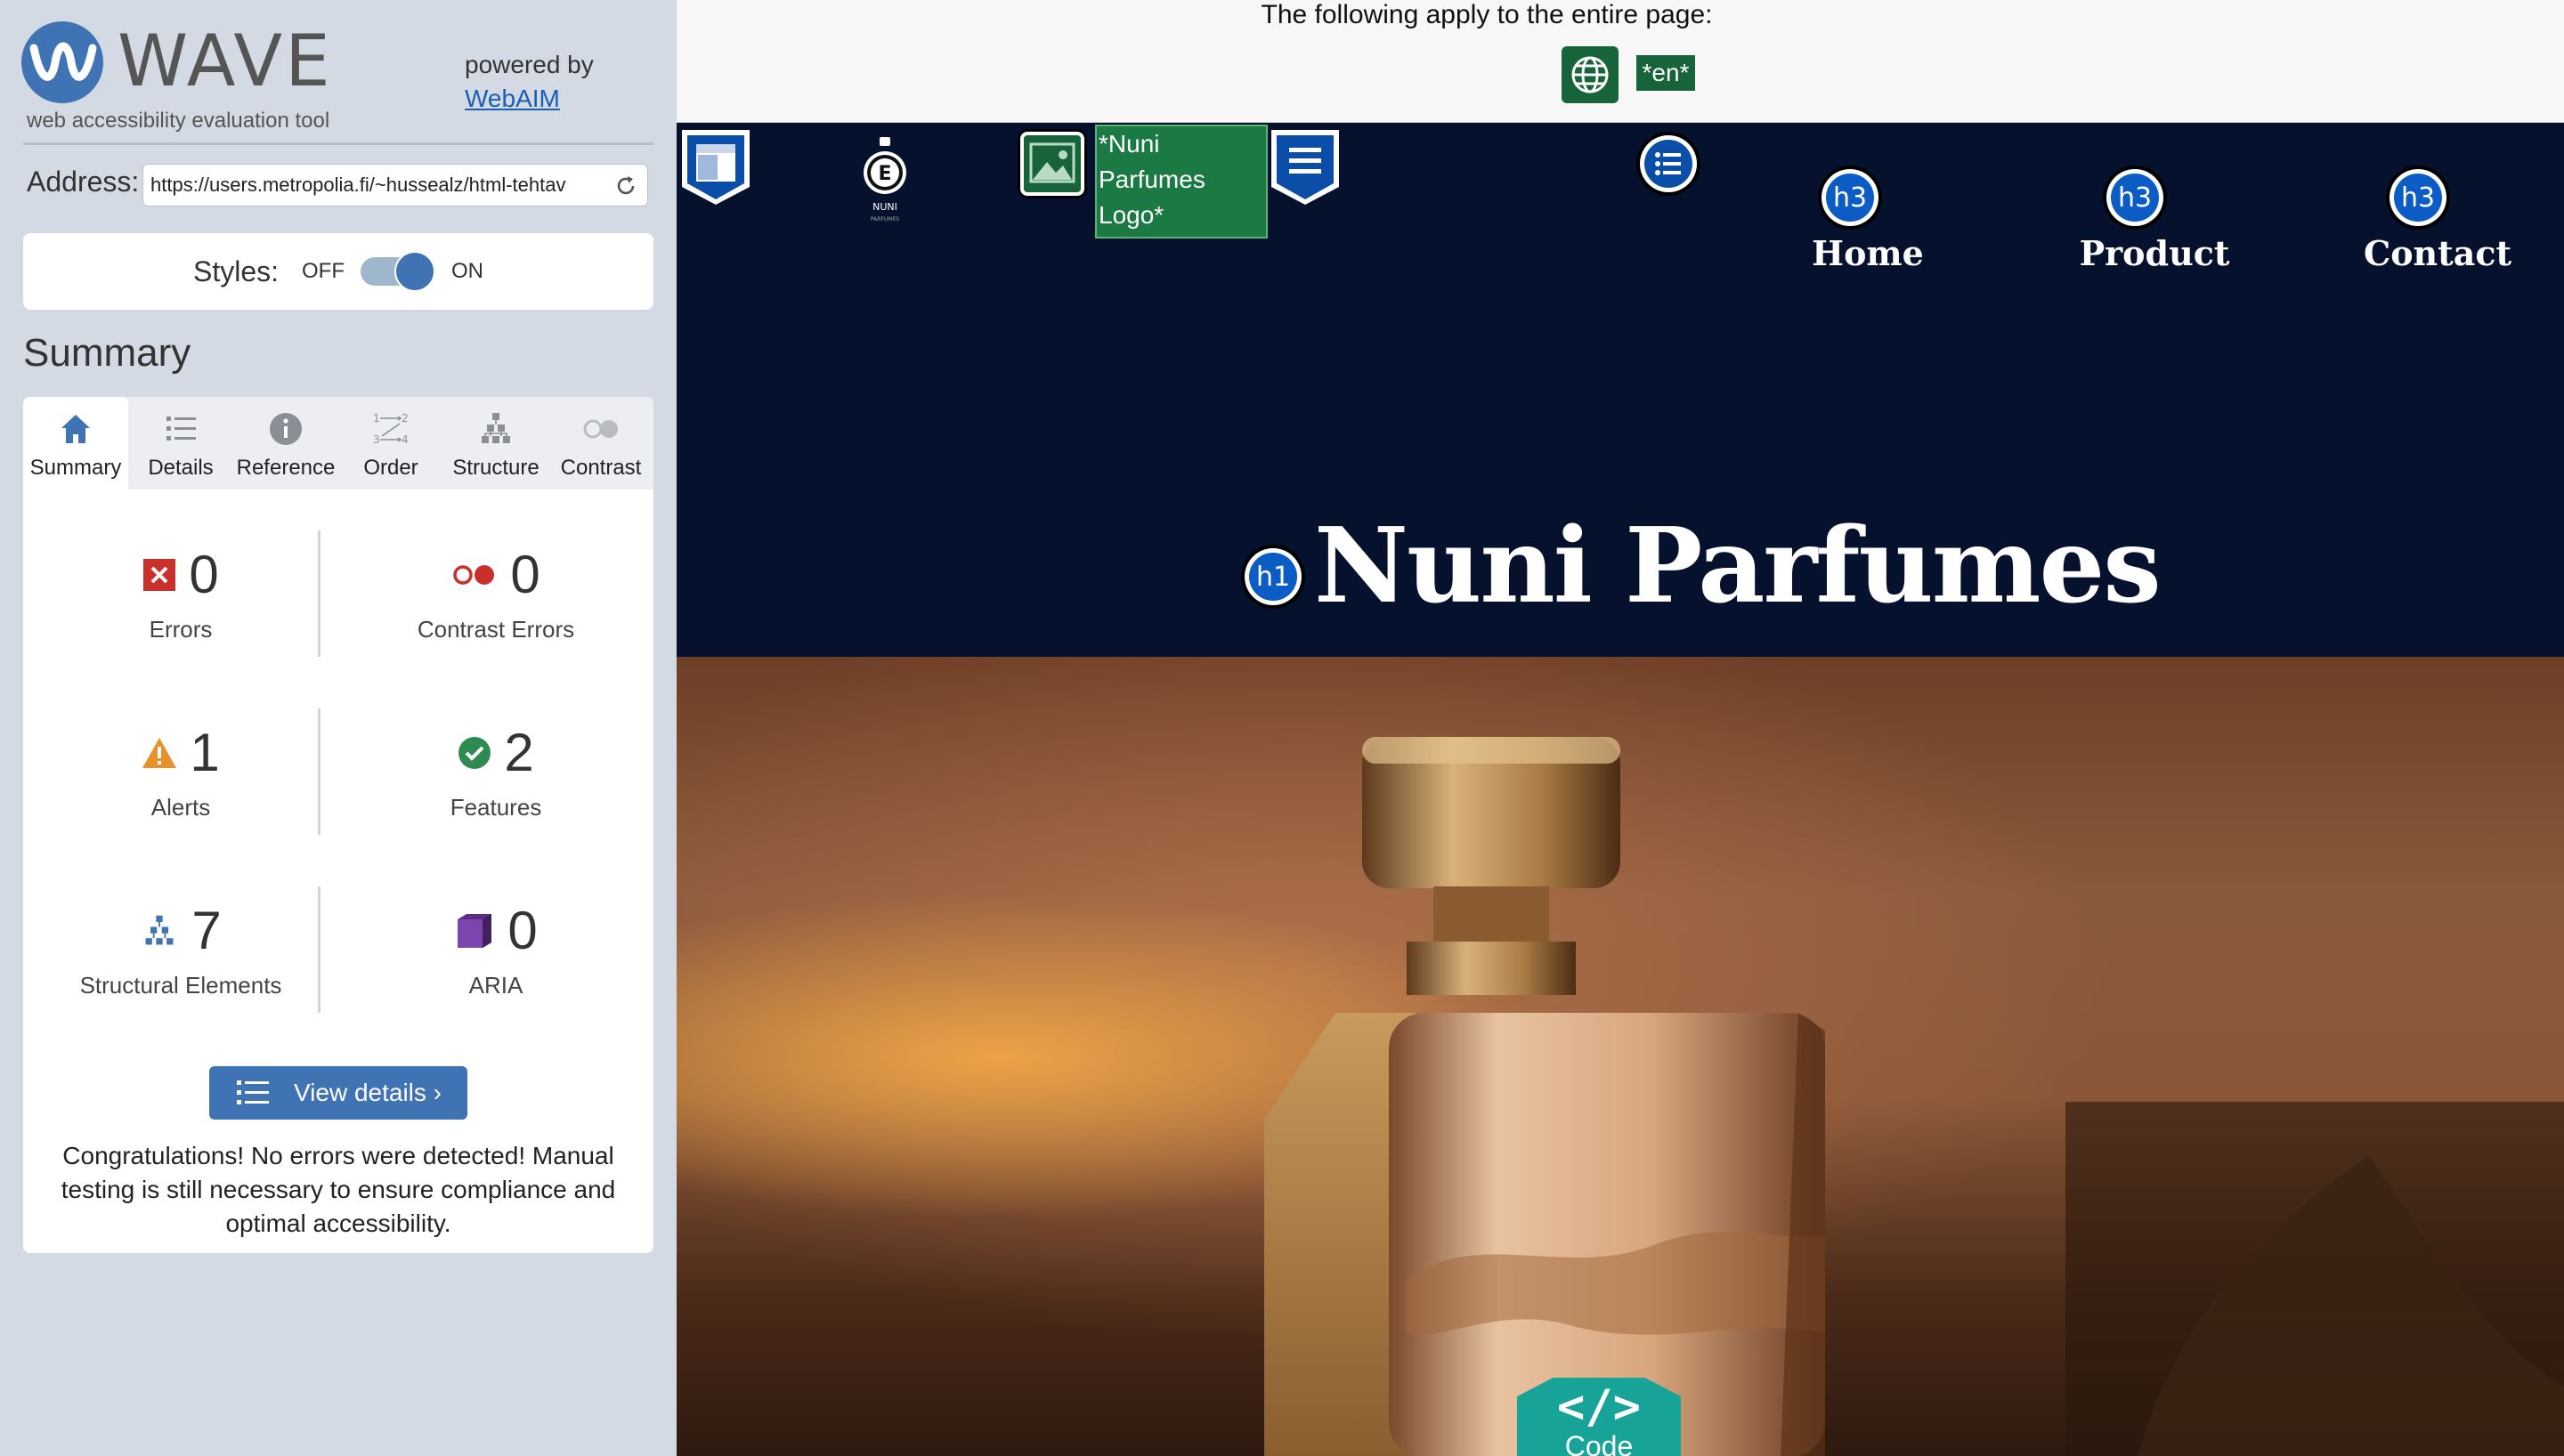 This screenshot has height=1456, width=2564. What do you see at coordinates (495, 985) in the screenshot?
I see `aria-label: ARIA` at bounding box center [495, 985].